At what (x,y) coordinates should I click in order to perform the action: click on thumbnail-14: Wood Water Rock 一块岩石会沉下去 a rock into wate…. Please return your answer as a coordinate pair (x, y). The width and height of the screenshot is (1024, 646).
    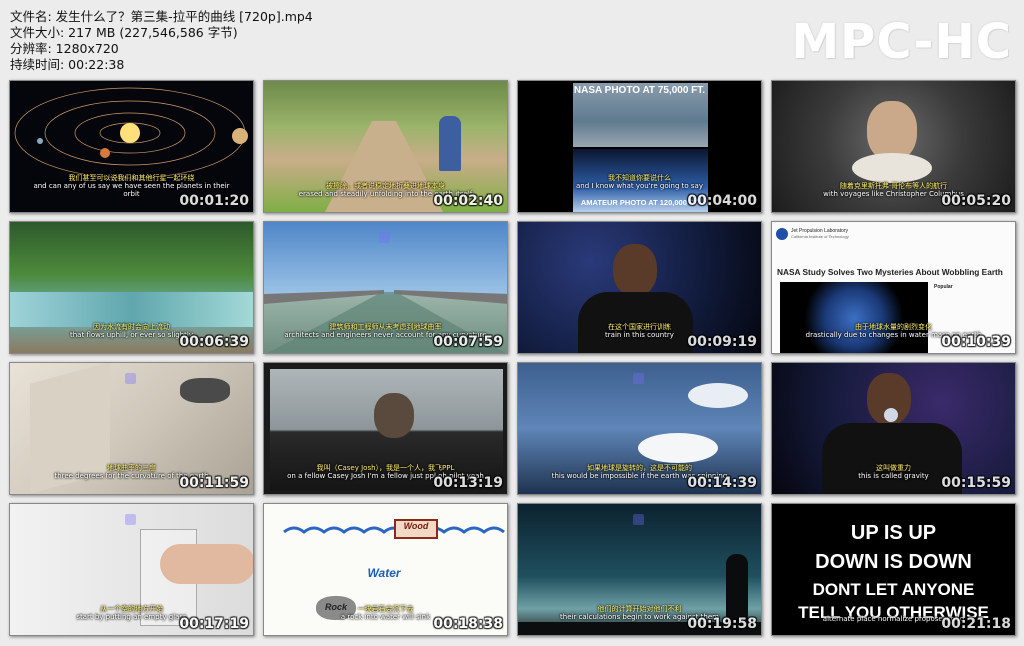
    Looking at the image, I should click on (385, 569).